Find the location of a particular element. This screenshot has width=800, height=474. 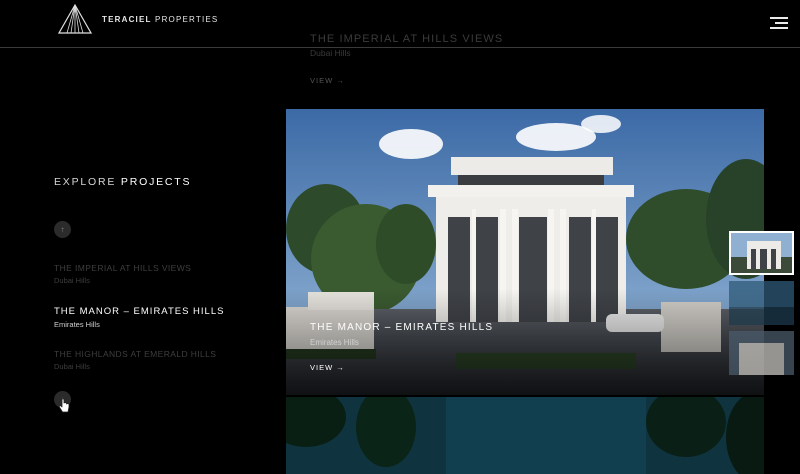

brand-logo: TERACIEL PROPERTIES is located at coordinates (138, 19).